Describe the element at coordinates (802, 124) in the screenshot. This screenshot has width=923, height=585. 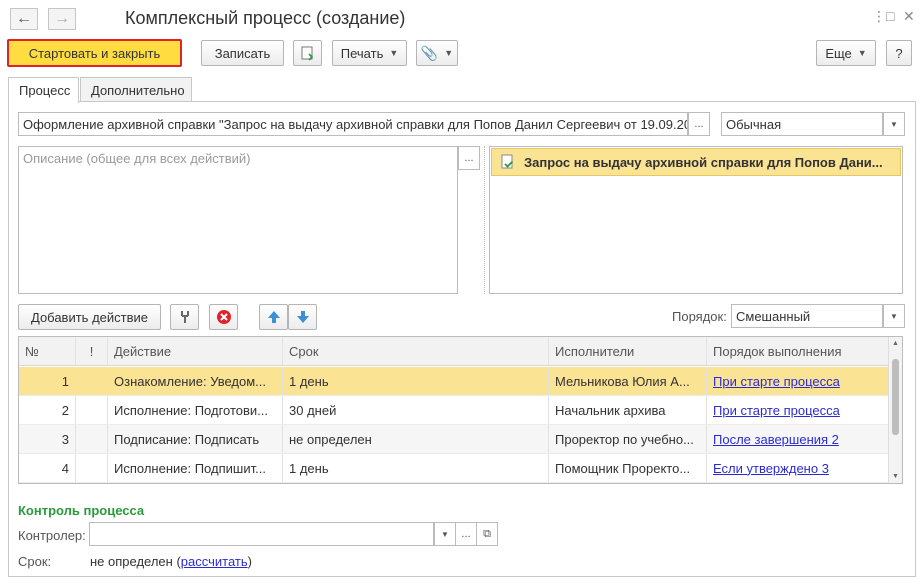
I see `importance-select: Обычная` at that location.